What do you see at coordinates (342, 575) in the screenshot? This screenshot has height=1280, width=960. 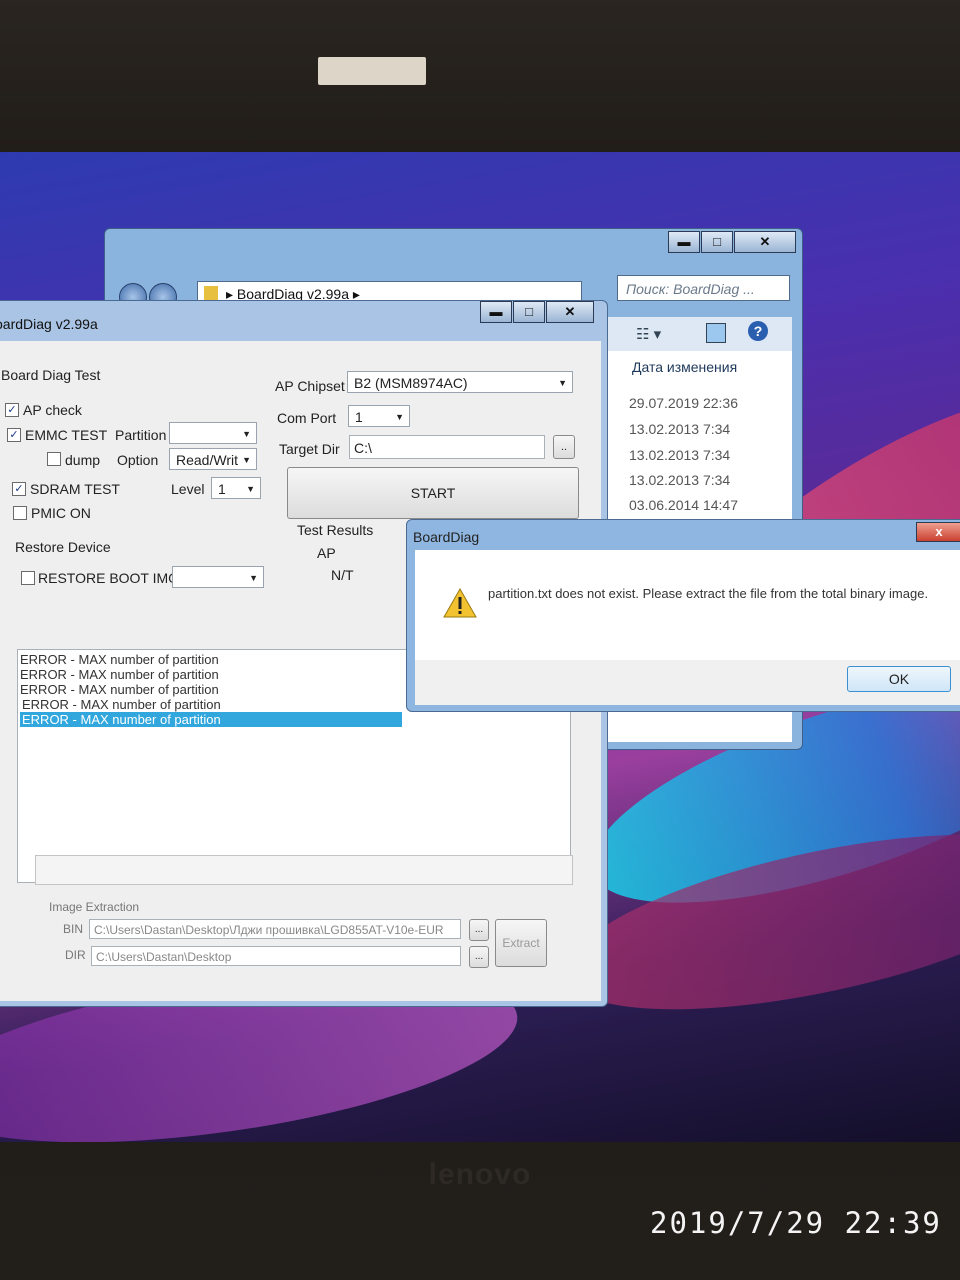 I see `nt-result-value: N/T` at bounding box center [342, 575].